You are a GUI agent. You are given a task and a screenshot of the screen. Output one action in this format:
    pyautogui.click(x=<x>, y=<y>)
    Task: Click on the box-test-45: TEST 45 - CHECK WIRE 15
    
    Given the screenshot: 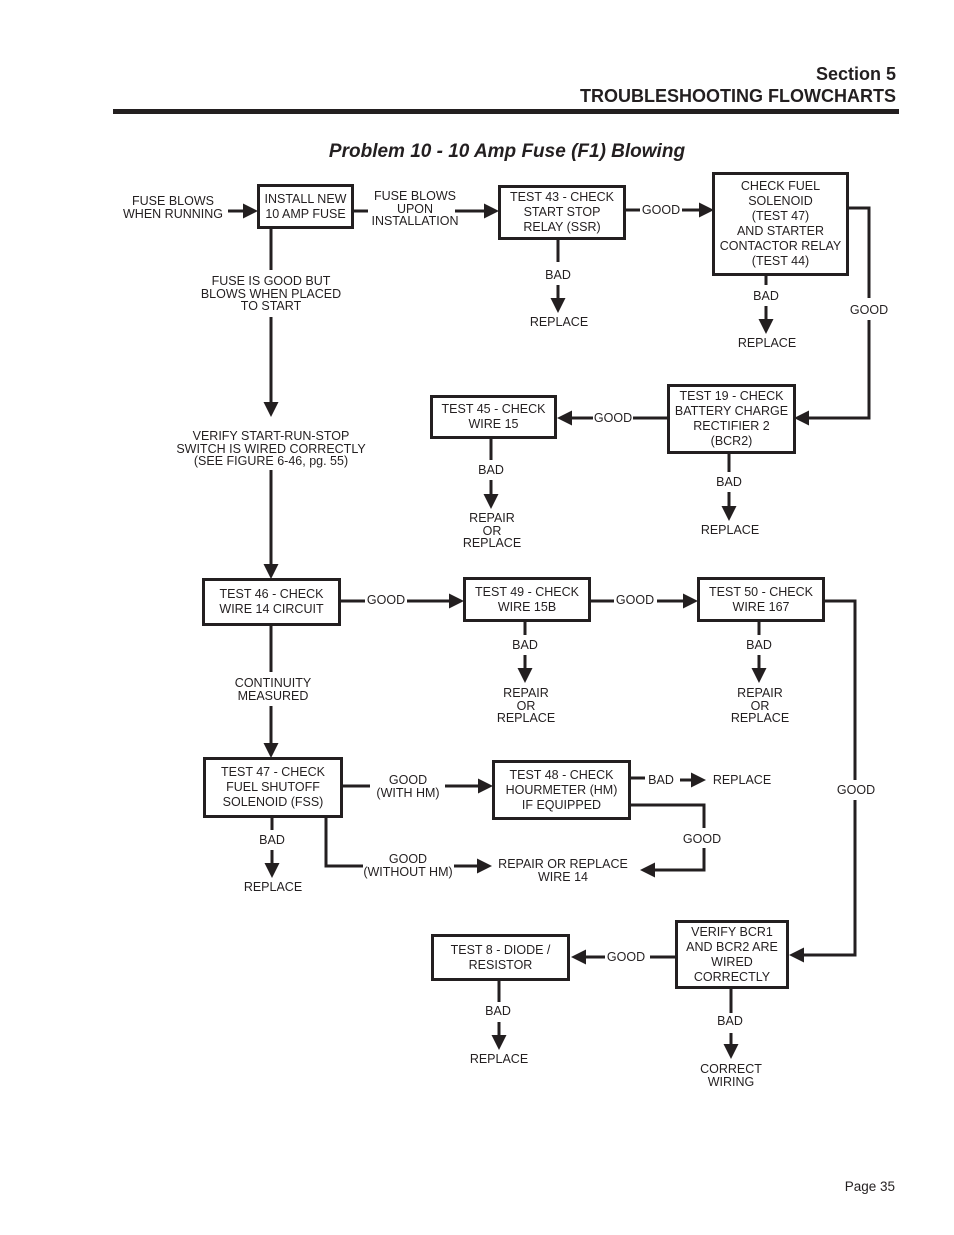 What is the action you would take?
    pyautogui.click(x=493, y=417)
    